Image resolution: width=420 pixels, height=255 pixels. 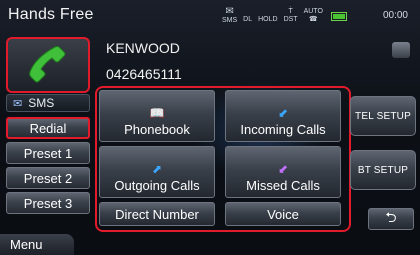 I want to click on sms-status-indicator: ✉ SMS, so click(x=230, y=15).